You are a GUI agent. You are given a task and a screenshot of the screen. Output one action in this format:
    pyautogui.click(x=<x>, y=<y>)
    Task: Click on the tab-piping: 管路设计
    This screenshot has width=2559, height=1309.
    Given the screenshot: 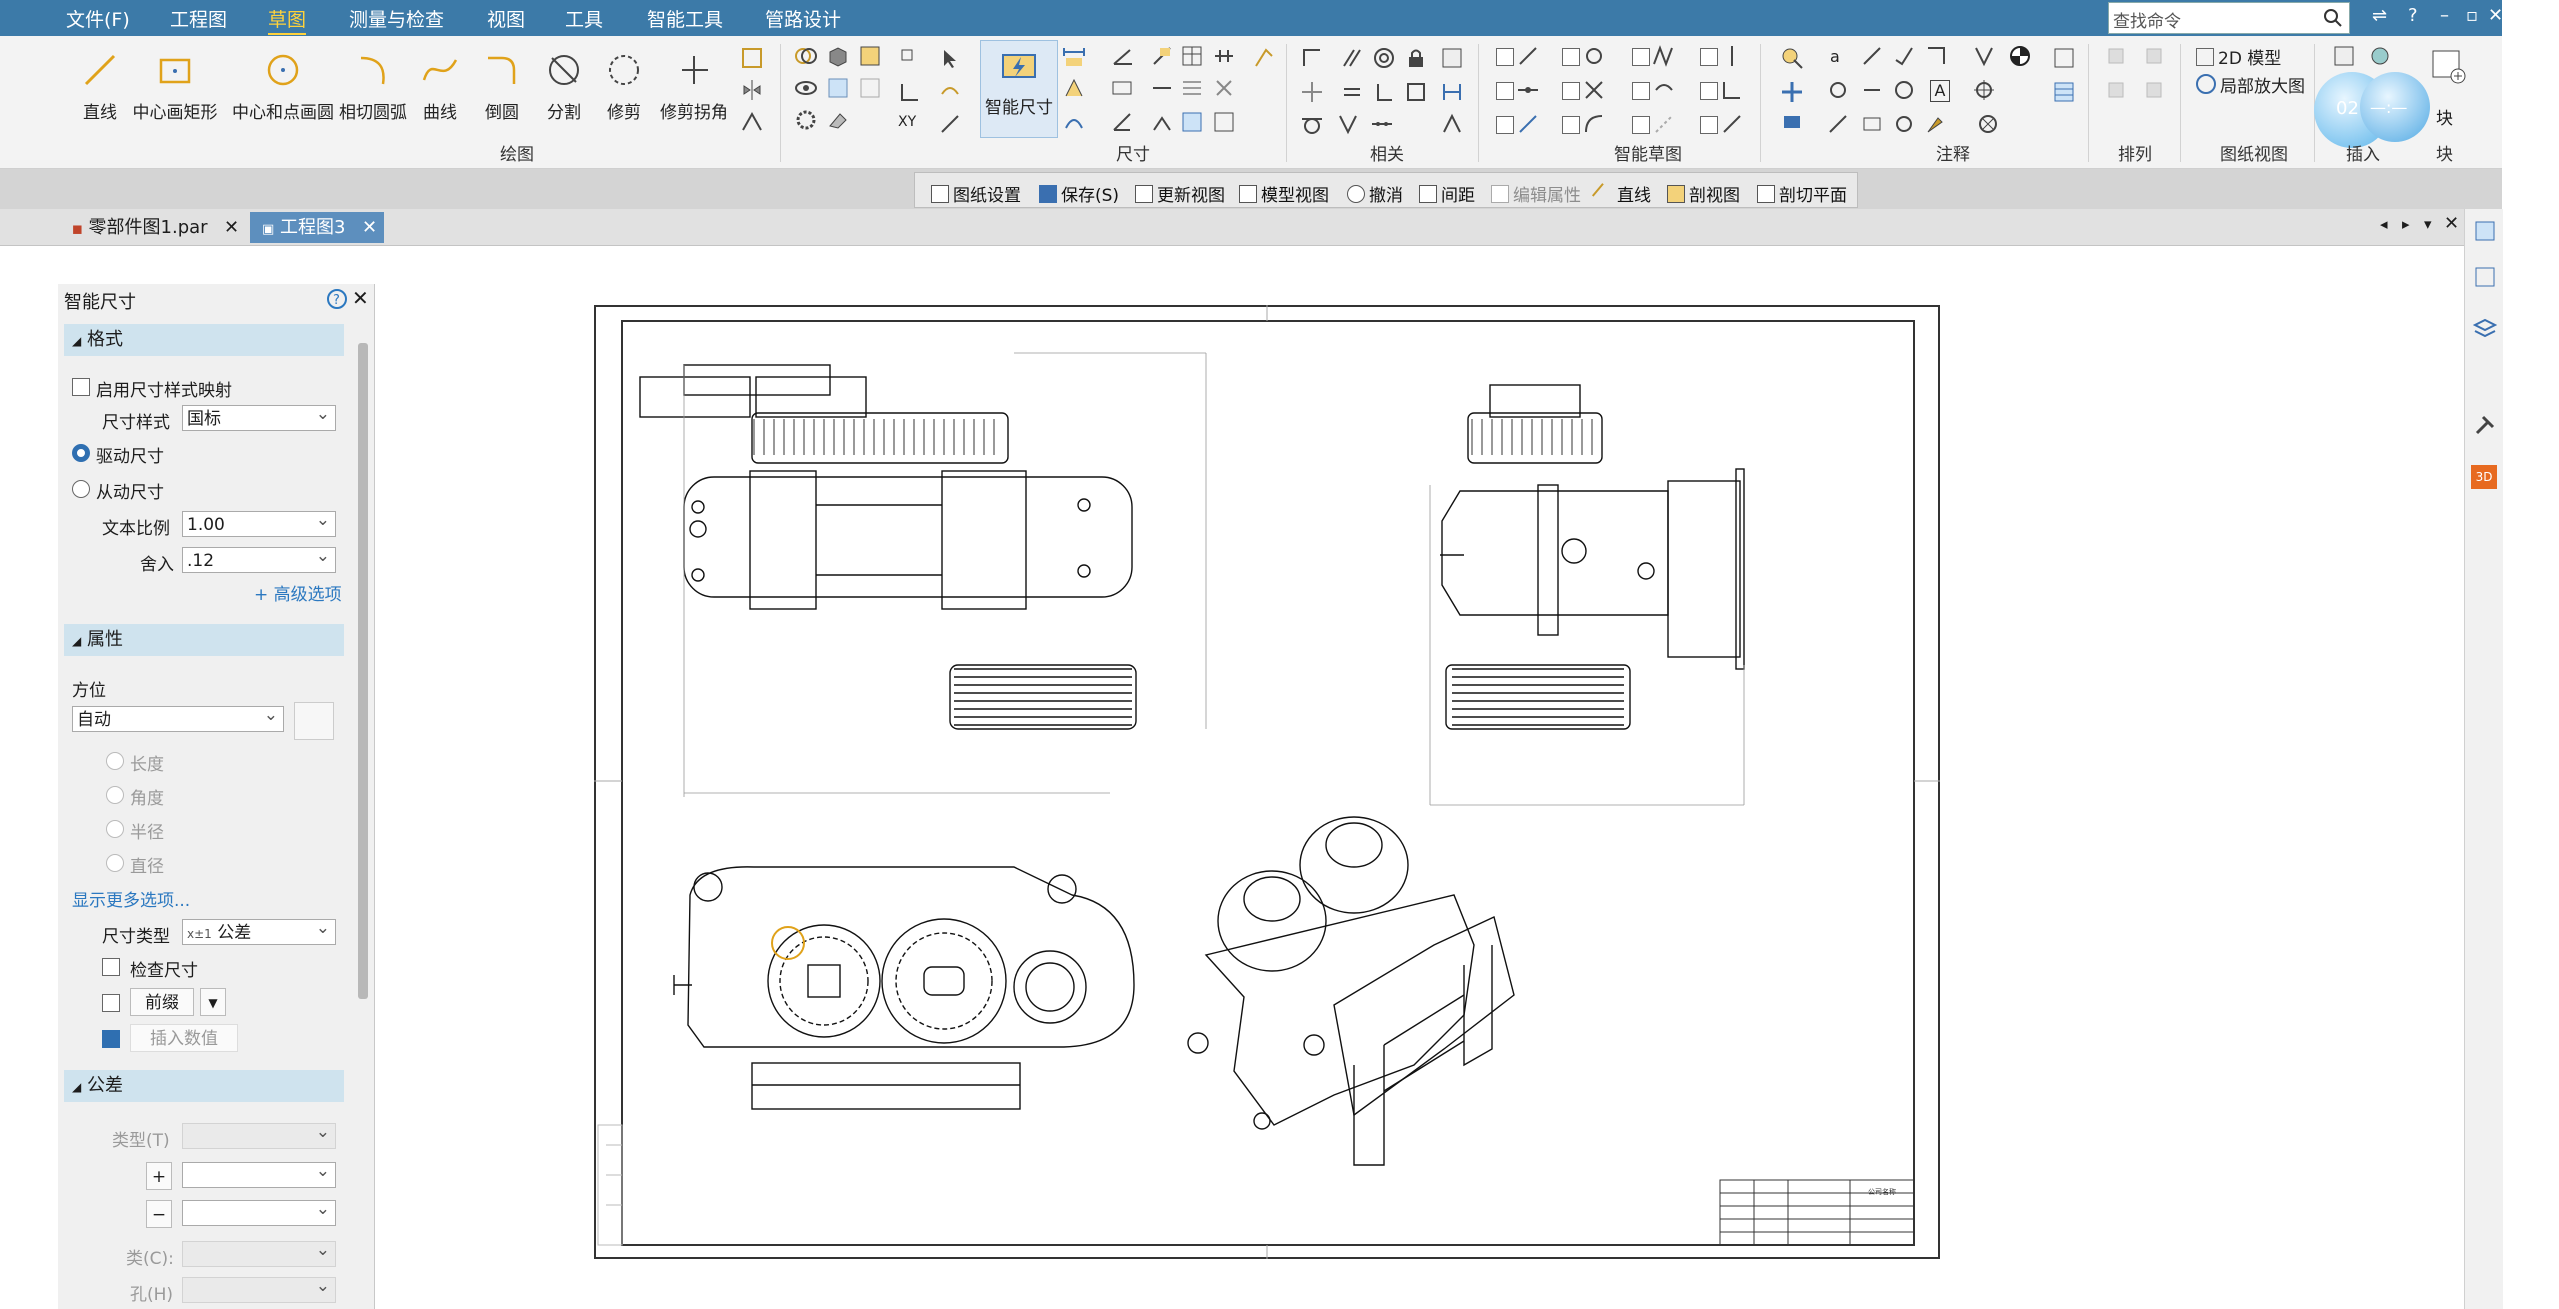 What is the action you would take?
    pyautogui.click(x=803, y=18)
    